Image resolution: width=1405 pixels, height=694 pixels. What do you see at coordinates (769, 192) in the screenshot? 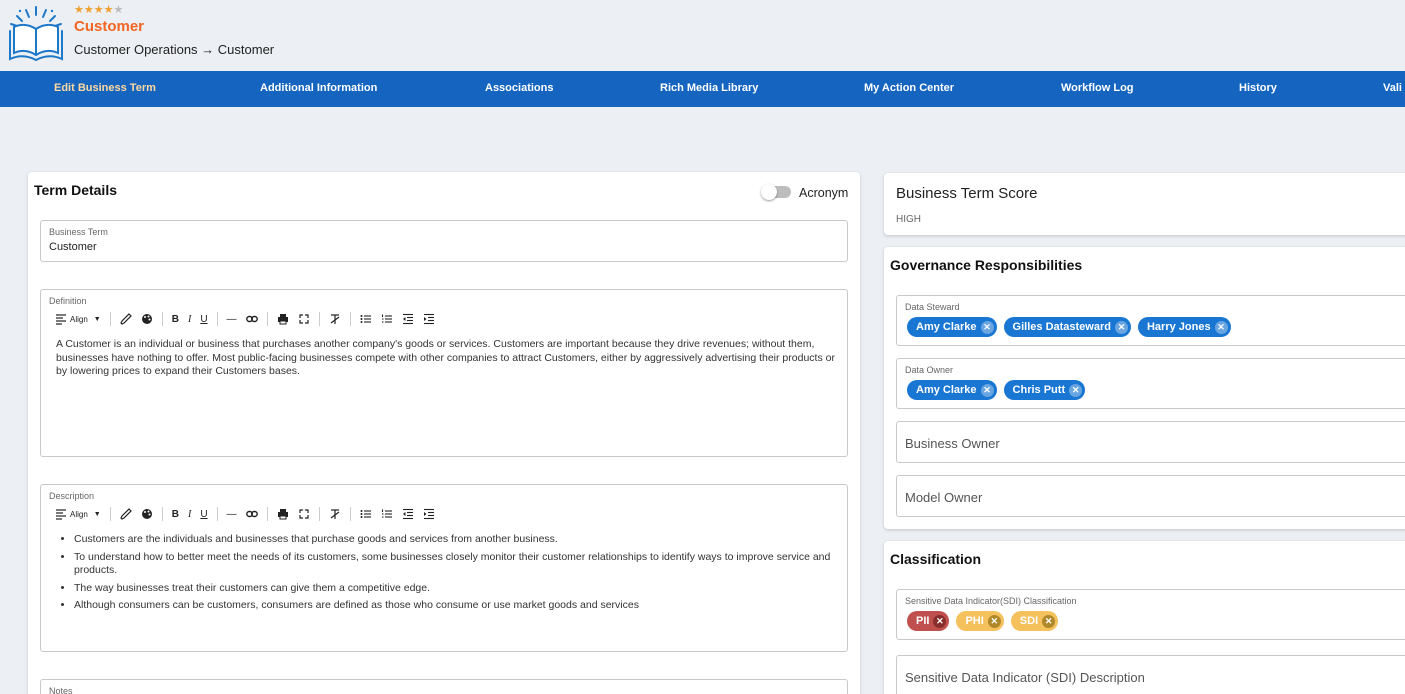
I see `toggle-knob` at bounding box center [769, 192].